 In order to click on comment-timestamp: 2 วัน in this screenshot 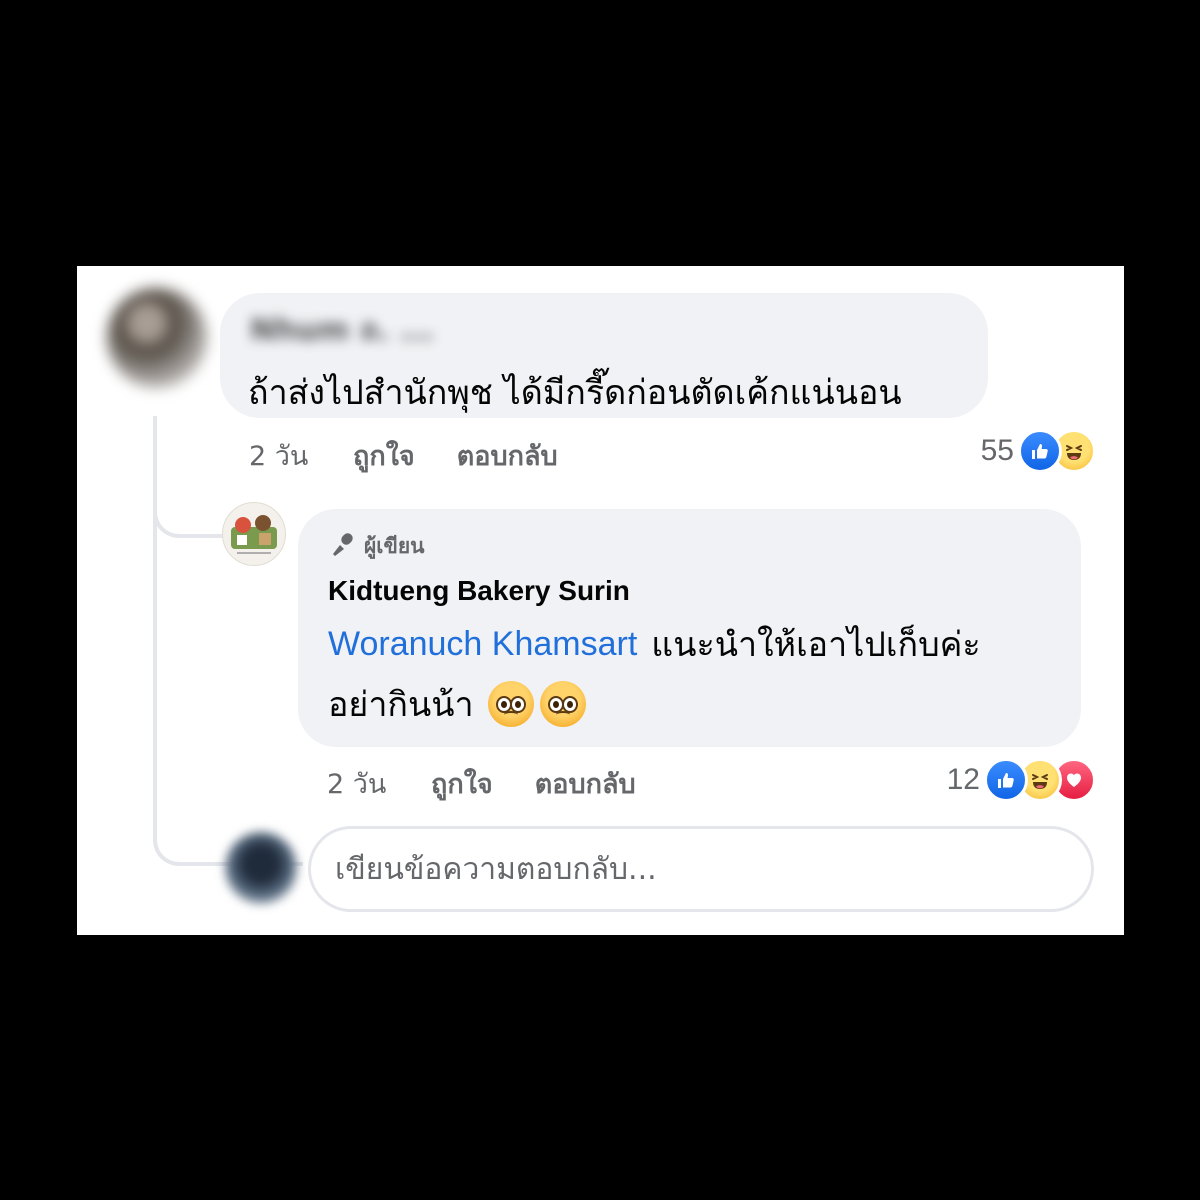, I will do `click(301, 455)`.